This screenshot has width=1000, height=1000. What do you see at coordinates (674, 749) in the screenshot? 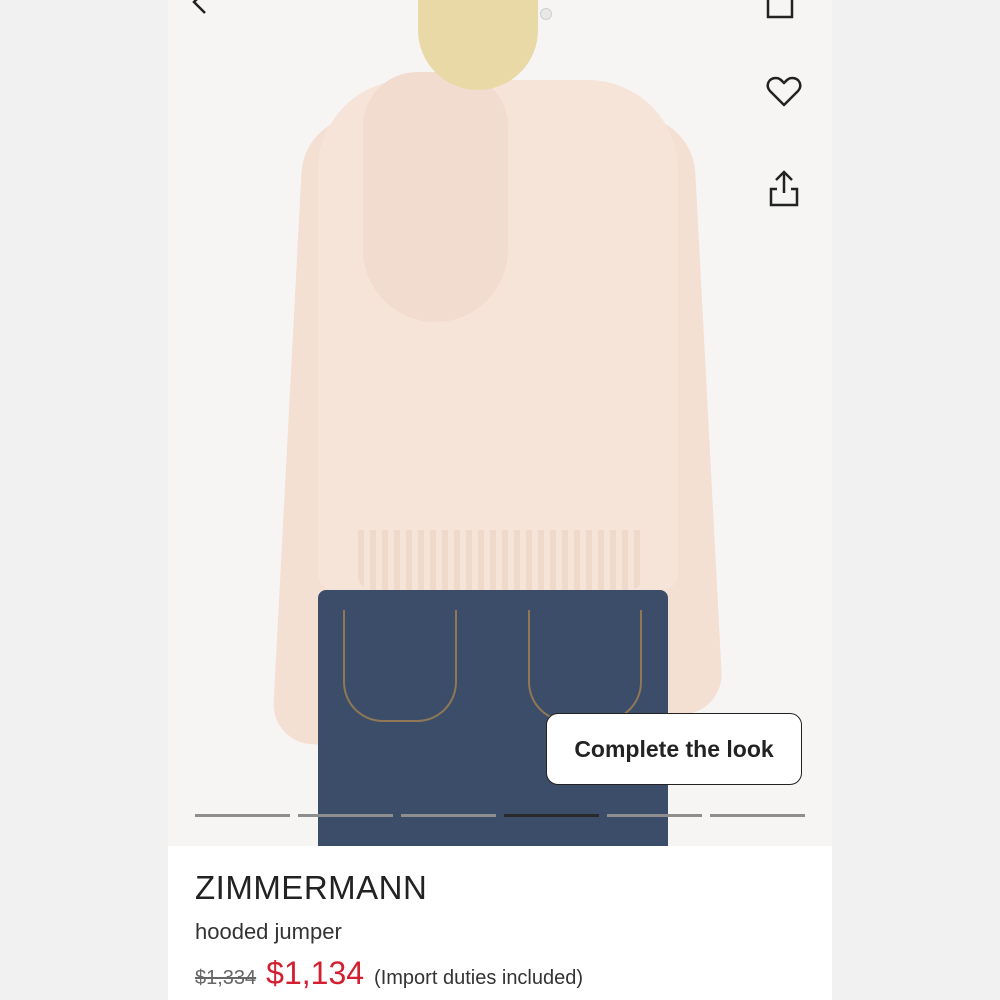
I see `complete-the-look-button: Complete the look` at bounding box center [674, 749].